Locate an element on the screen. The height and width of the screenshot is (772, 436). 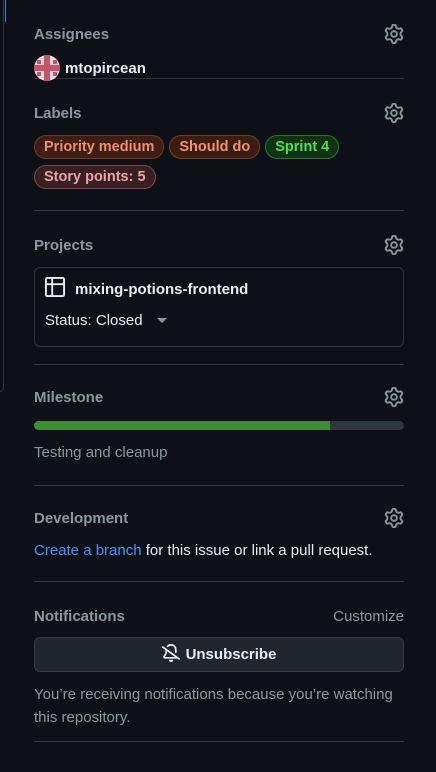
notifications-header: Notifications Customize is located at coordinates (219, 616).